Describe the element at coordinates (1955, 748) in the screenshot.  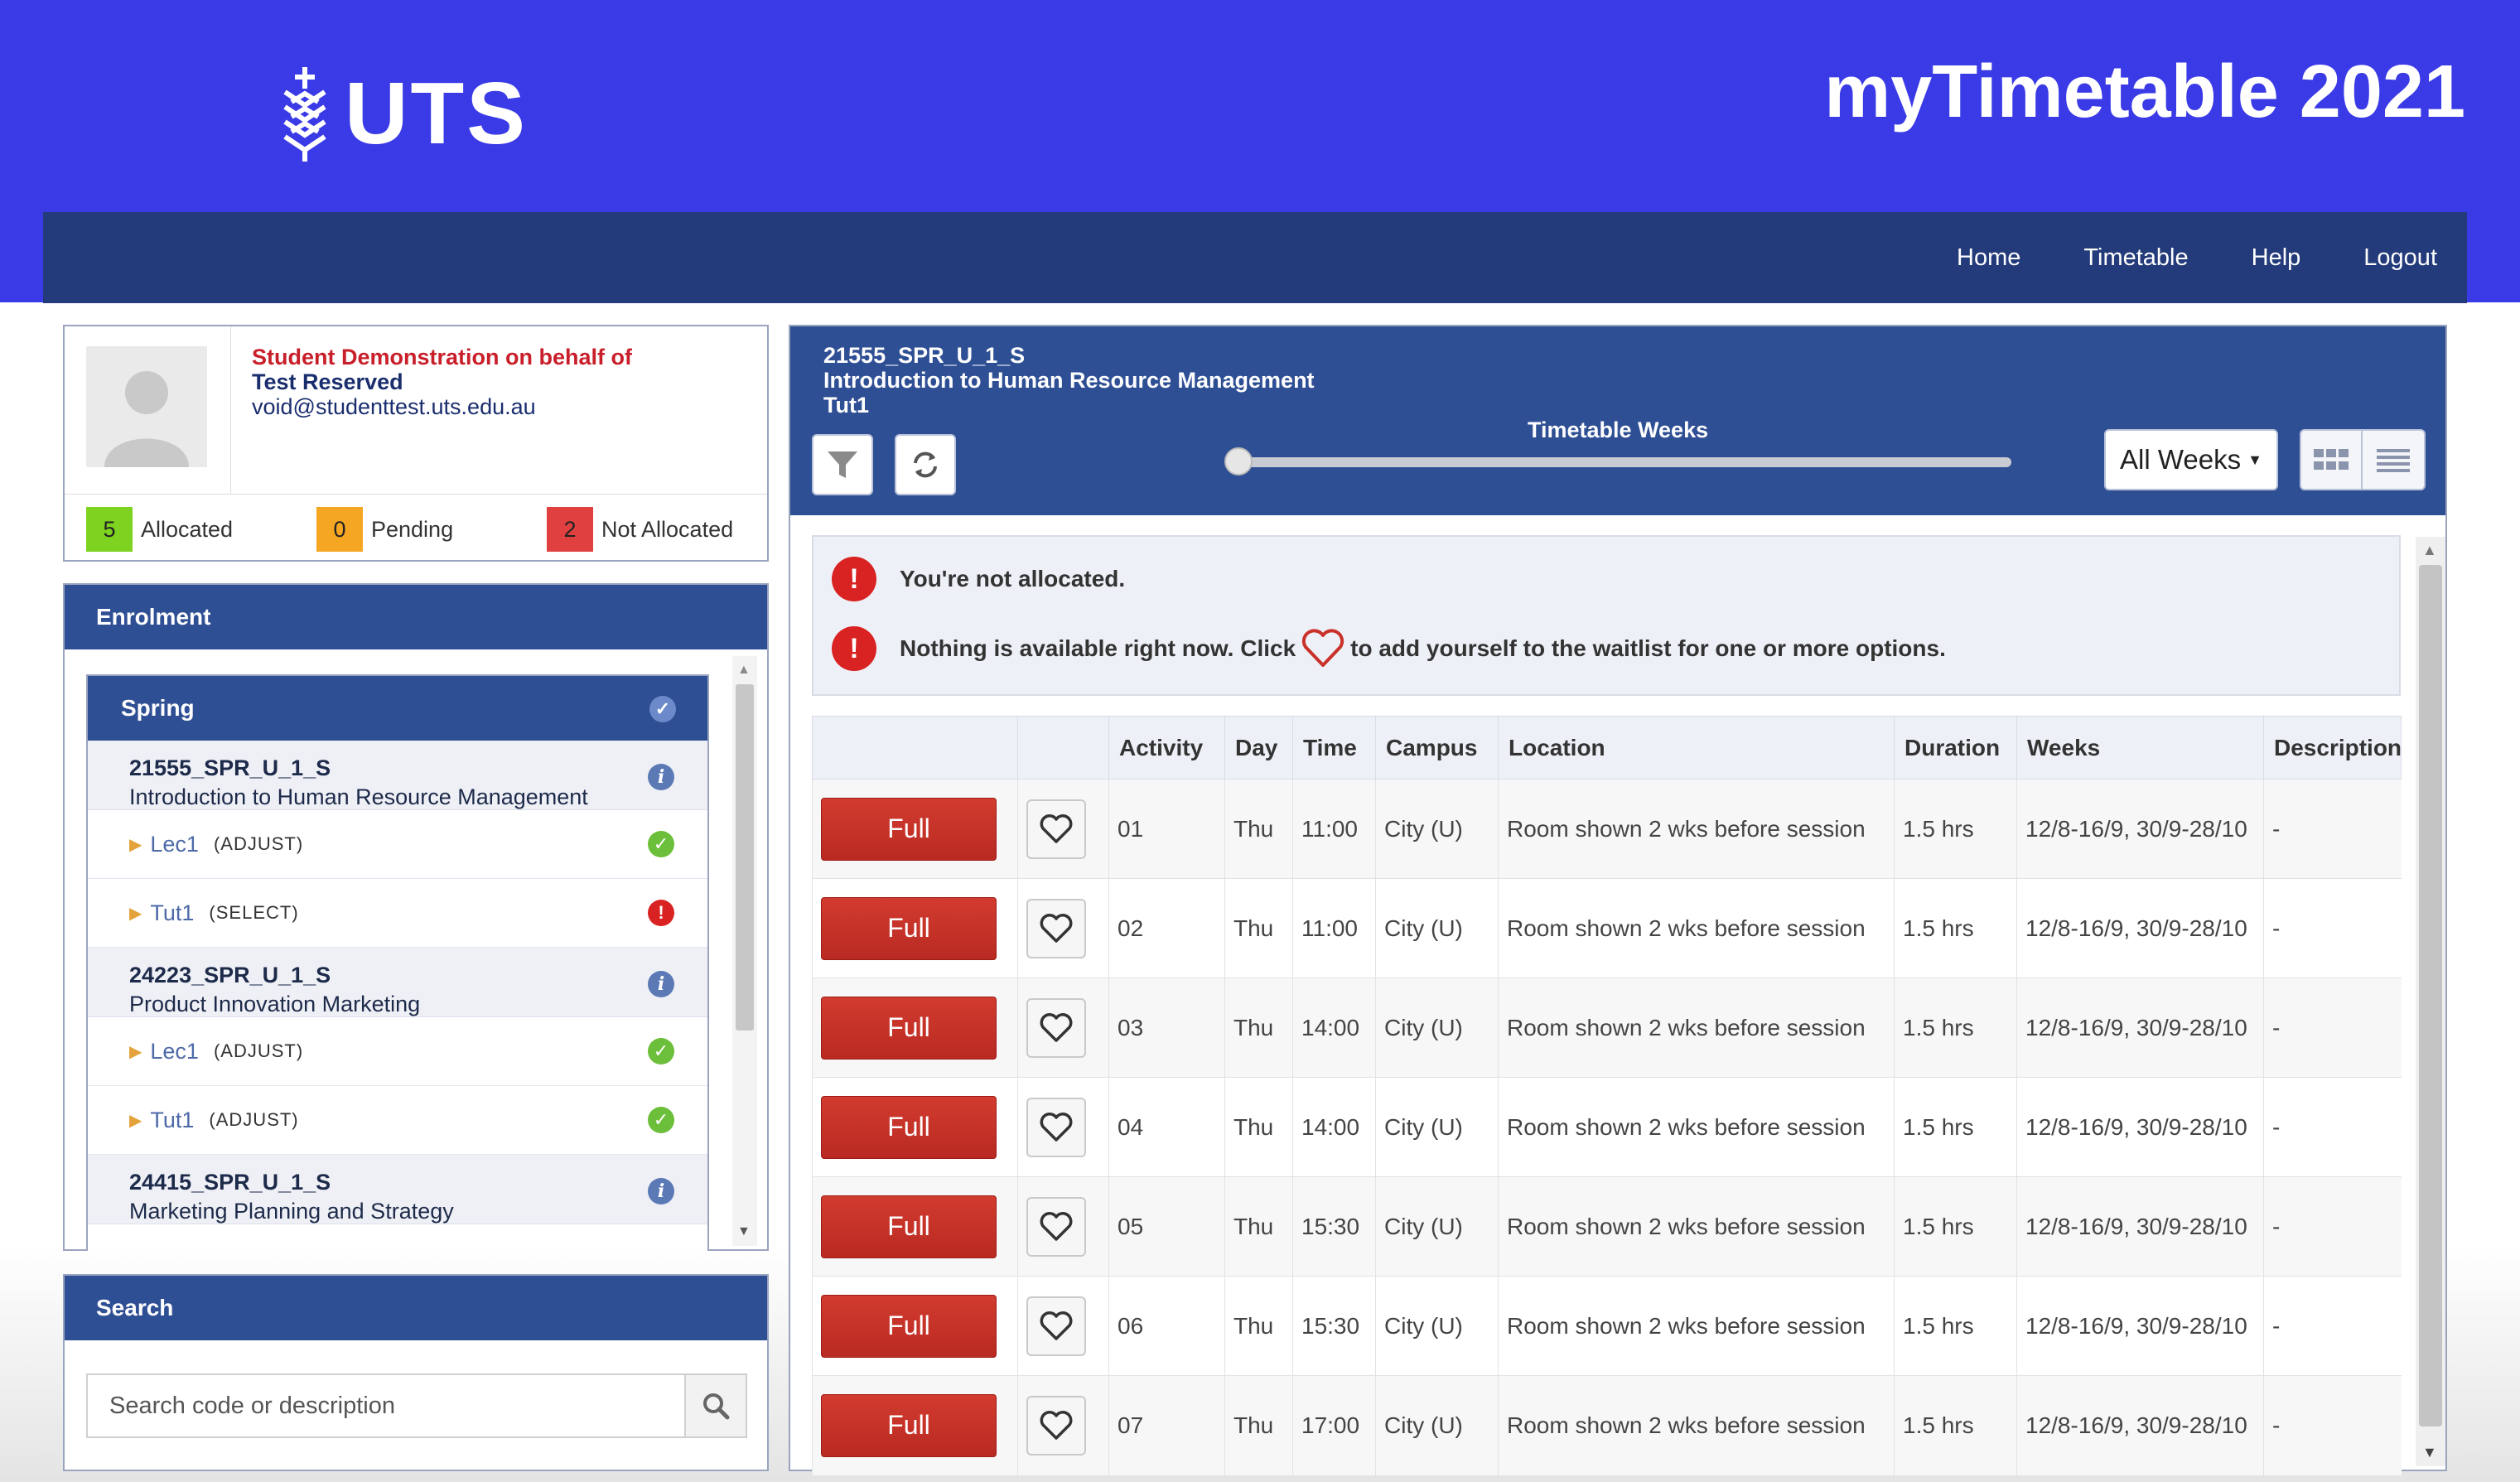
I see `column-header-duration: Duration` at that location.